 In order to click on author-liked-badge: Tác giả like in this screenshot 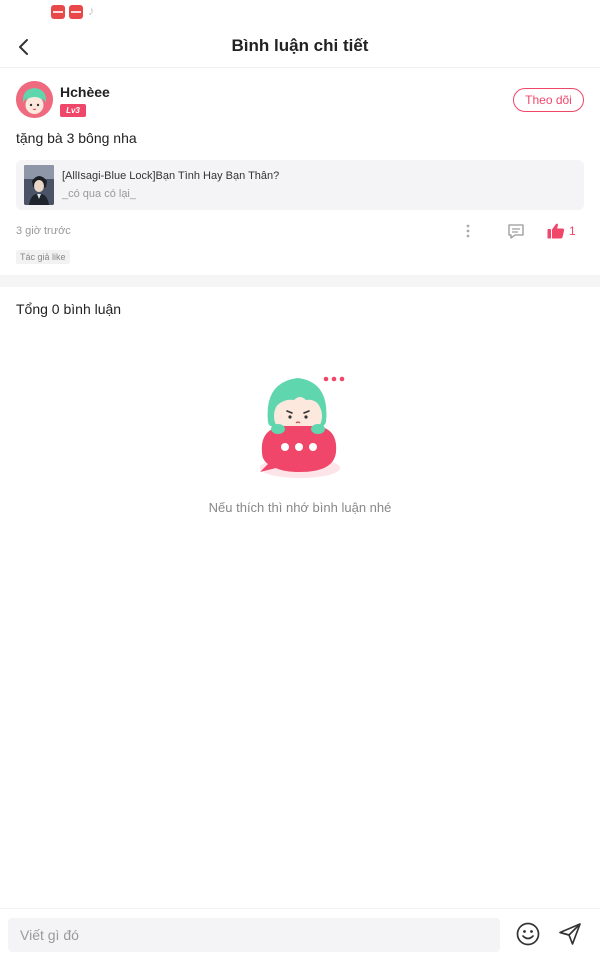, I will do `click(43, 257)`.